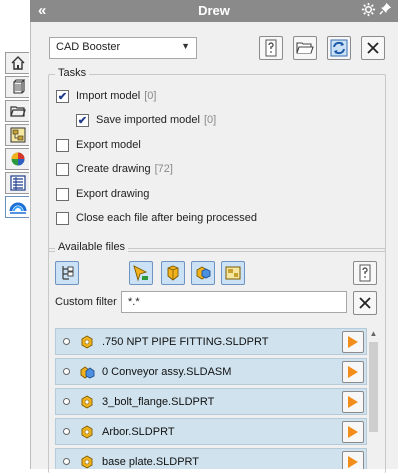 Image resolution: width=398 pixels, height=473 pixels. I want to click on file-name: 3_bolt_flange.SLDPRT, so click(158, 401).